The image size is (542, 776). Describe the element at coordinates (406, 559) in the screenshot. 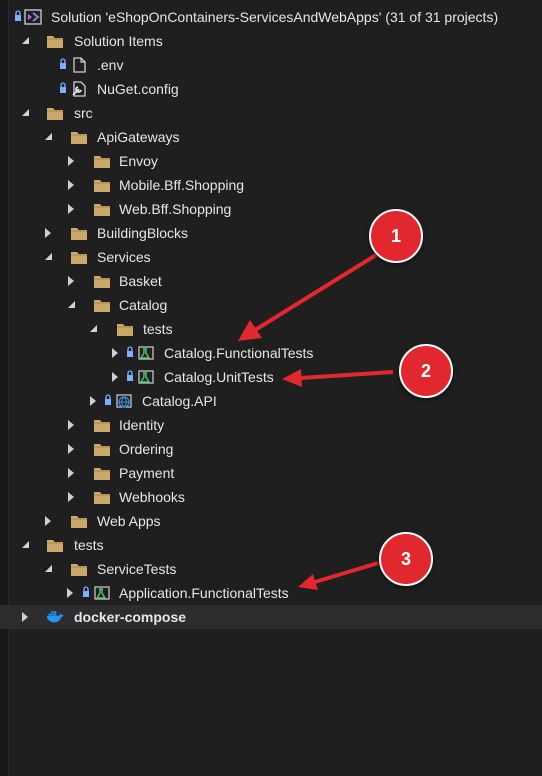

I see `callout-3: 3` at that location.